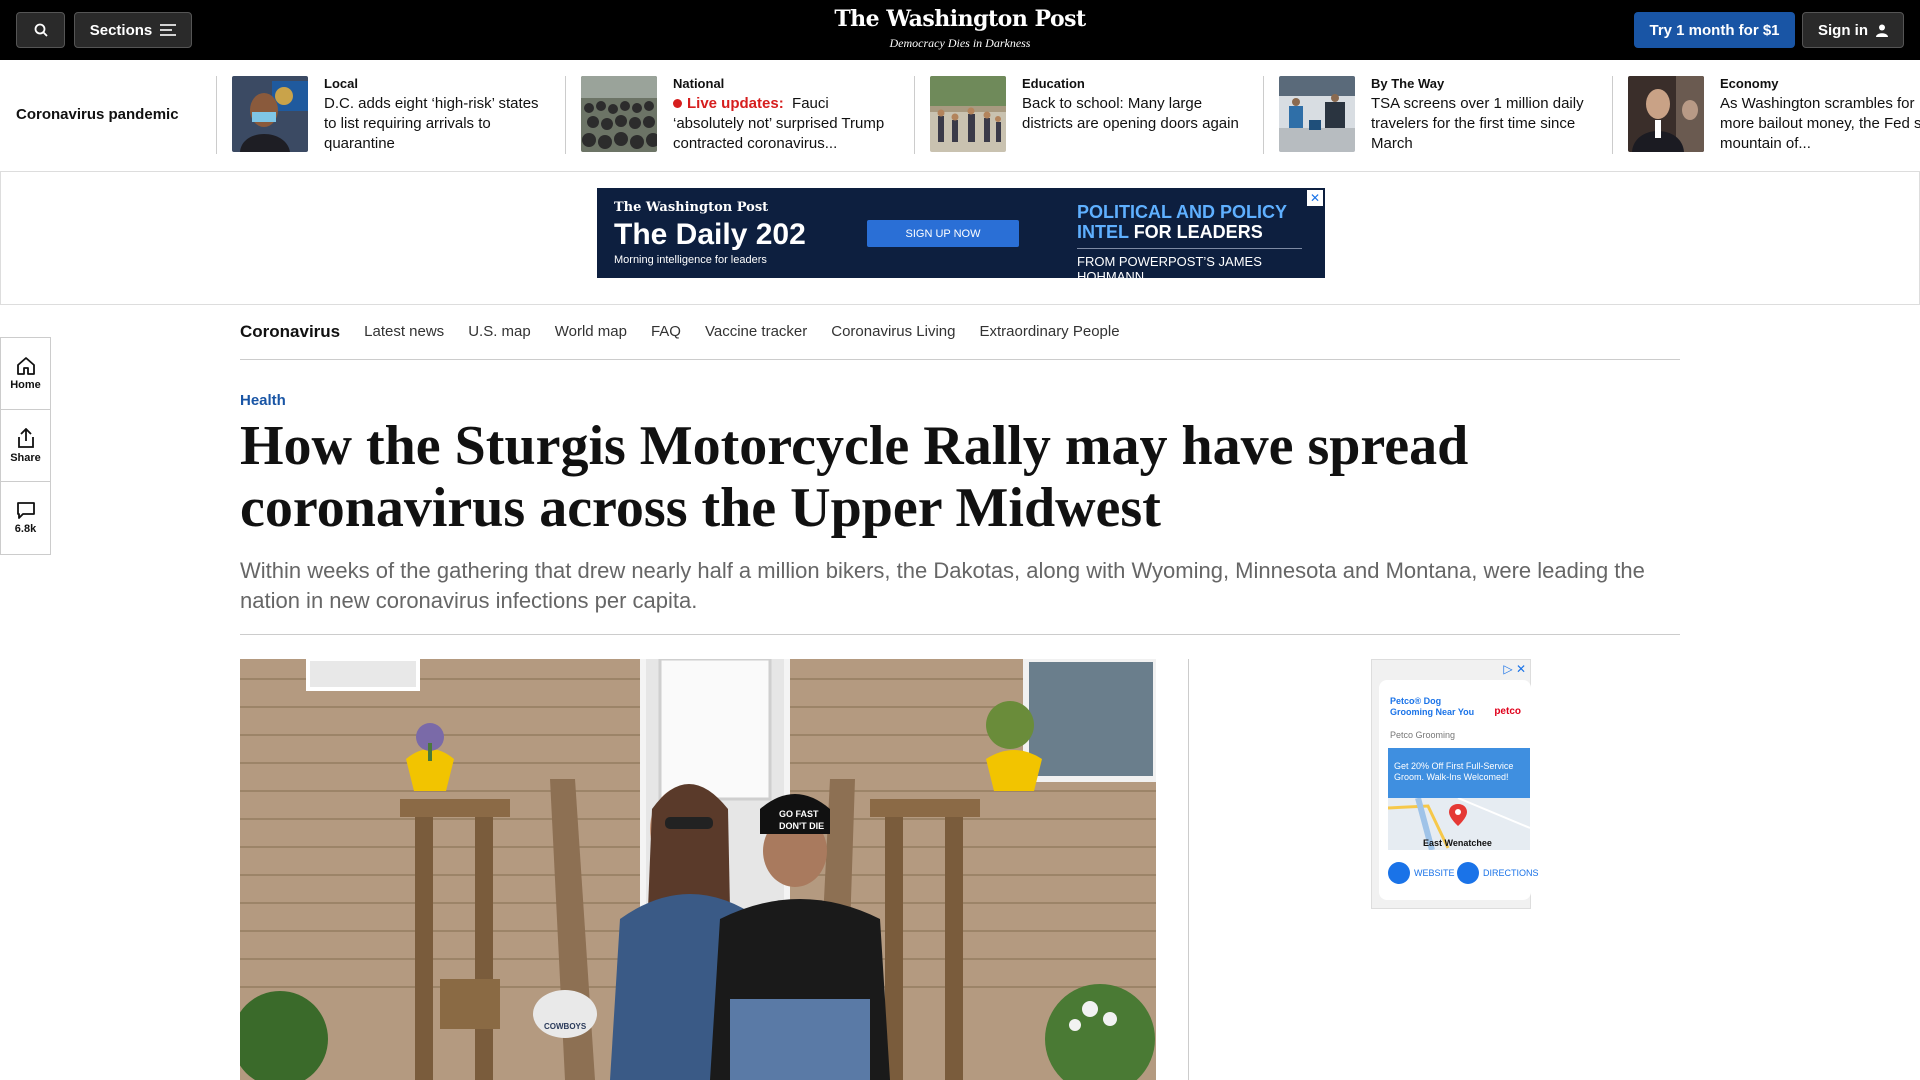 The image size is (1920, 1080). What do you see at coordinates (1714, 30) in the screenshot?
I see `subscribe-button: Try 1 month for $1` at bounding box center [1714, 30].